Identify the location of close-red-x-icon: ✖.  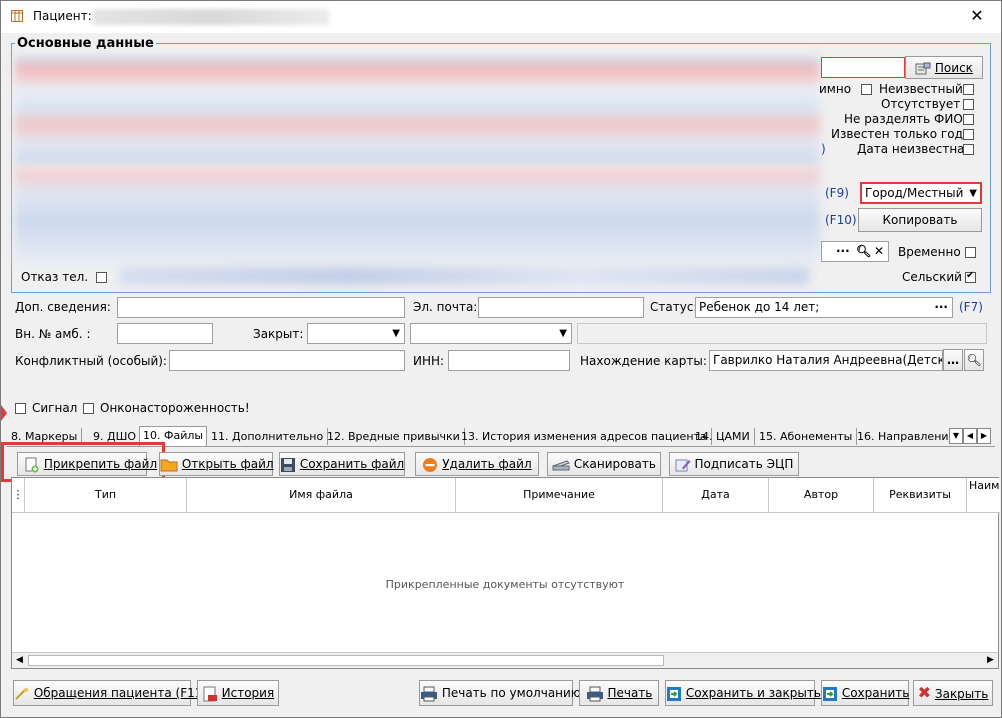
(924, 692).